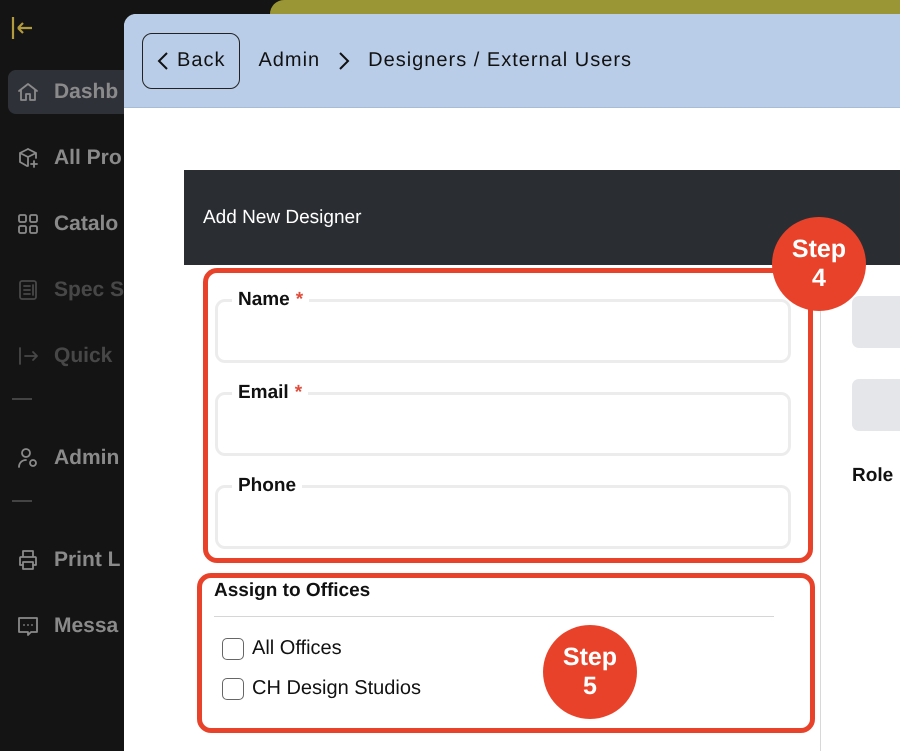  What do you see at coordinates (873, 476) in the screenshot?
I see `field-label: Role` at bounding box center [873, 476].